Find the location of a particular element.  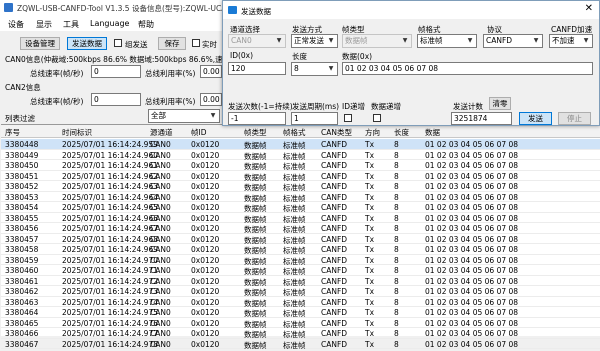

period-field: 1 is located at coordinates (314, 118).